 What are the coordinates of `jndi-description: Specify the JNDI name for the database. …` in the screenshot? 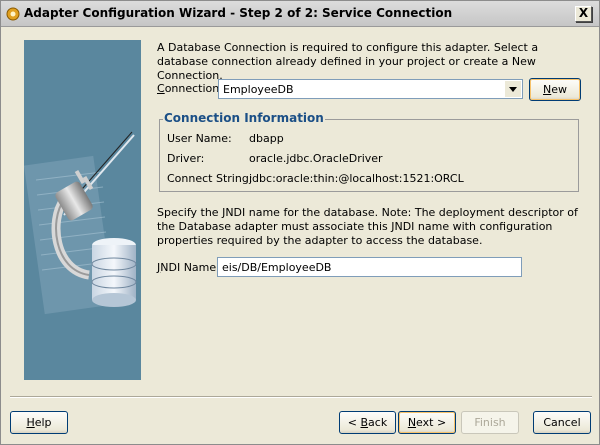 It's located at (367, 226).